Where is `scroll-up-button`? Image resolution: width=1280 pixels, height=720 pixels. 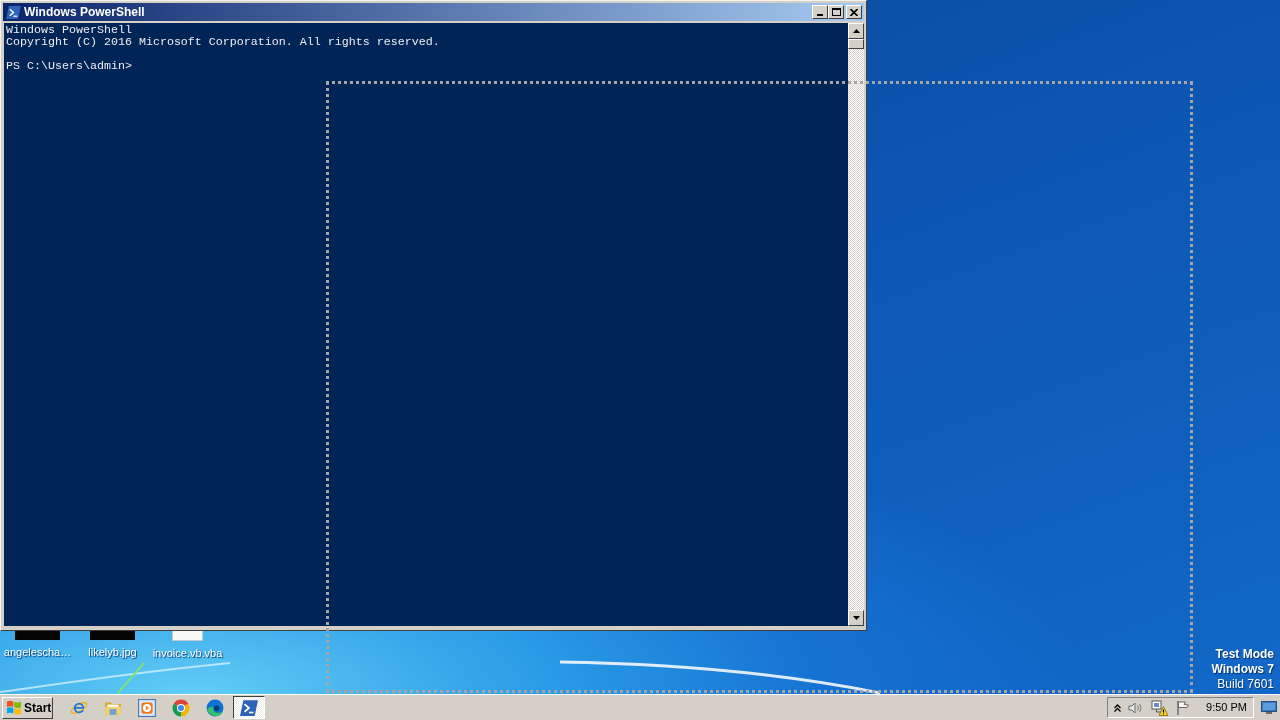 scroll-up-button is located at coordinates (856, 31).